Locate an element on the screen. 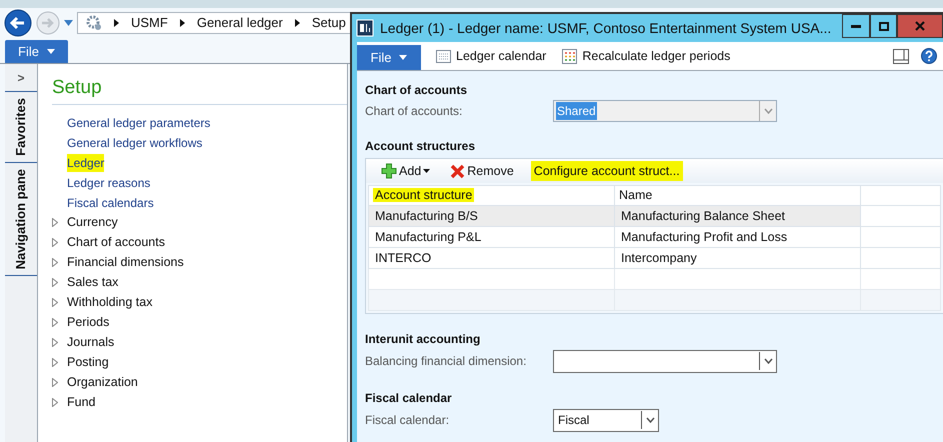 Image resolution: width=943 pixels, height=442 pixels. nav-link: Fiscal calendars is located at coordinates (110, 203).